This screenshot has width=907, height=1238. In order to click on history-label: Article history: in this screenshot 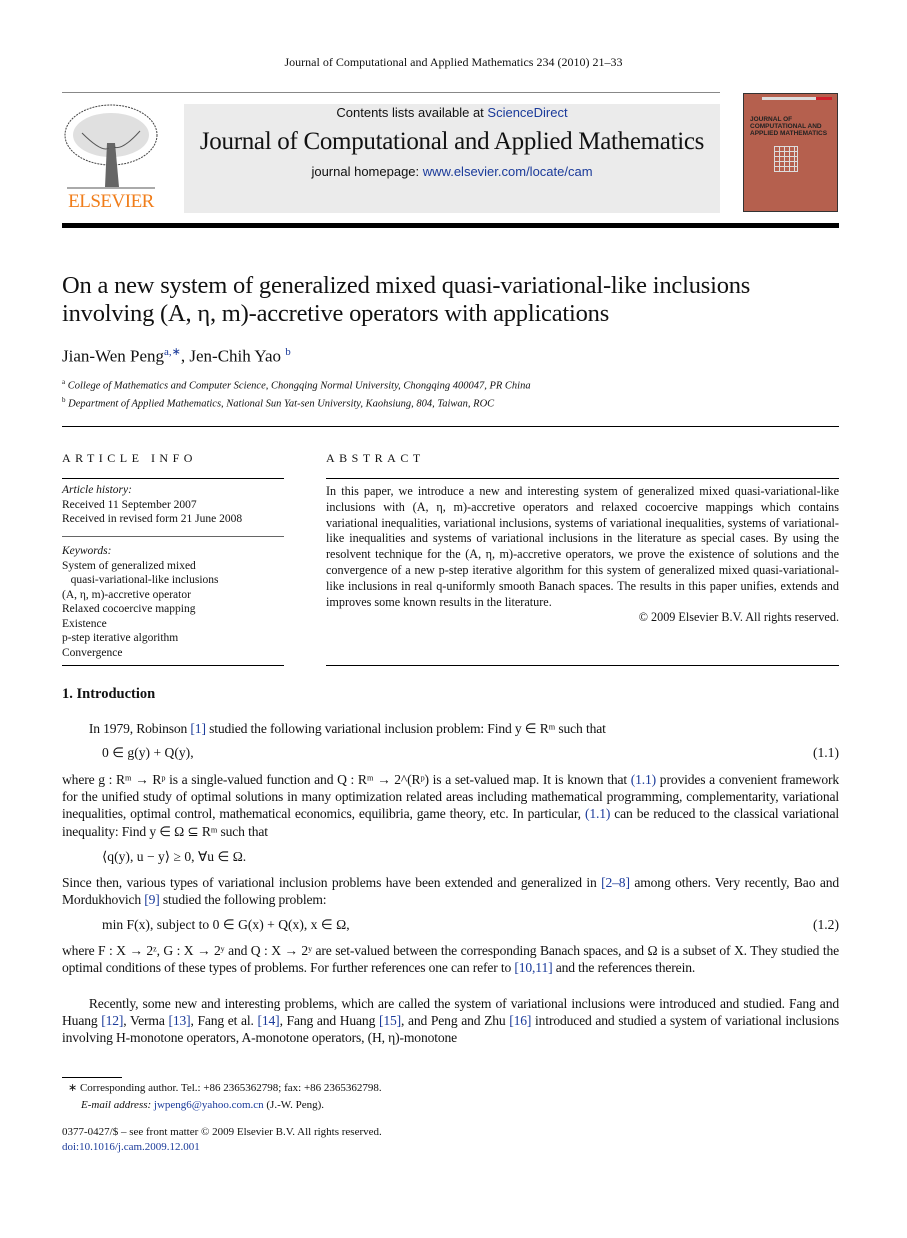, I will do `click(97, 490)`.